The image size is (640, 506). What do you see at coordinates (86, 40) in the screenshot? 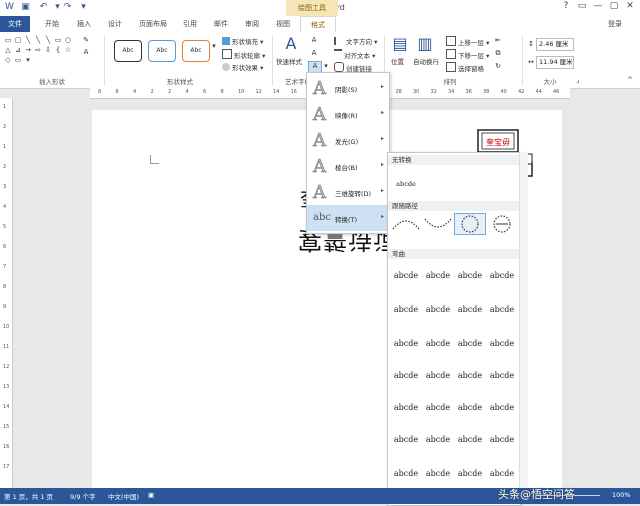
I see `edit-shape-icon: ✎` at bounding box center [86, 40].